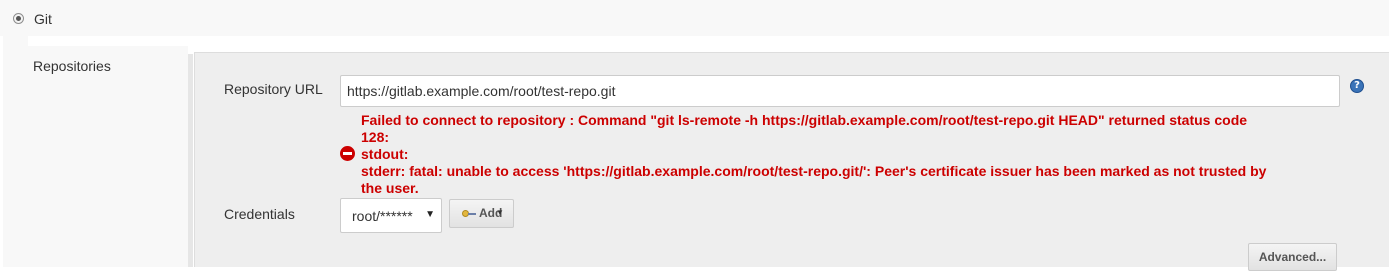  I want to click on credentials-label: Credentials, so click(259, 214).